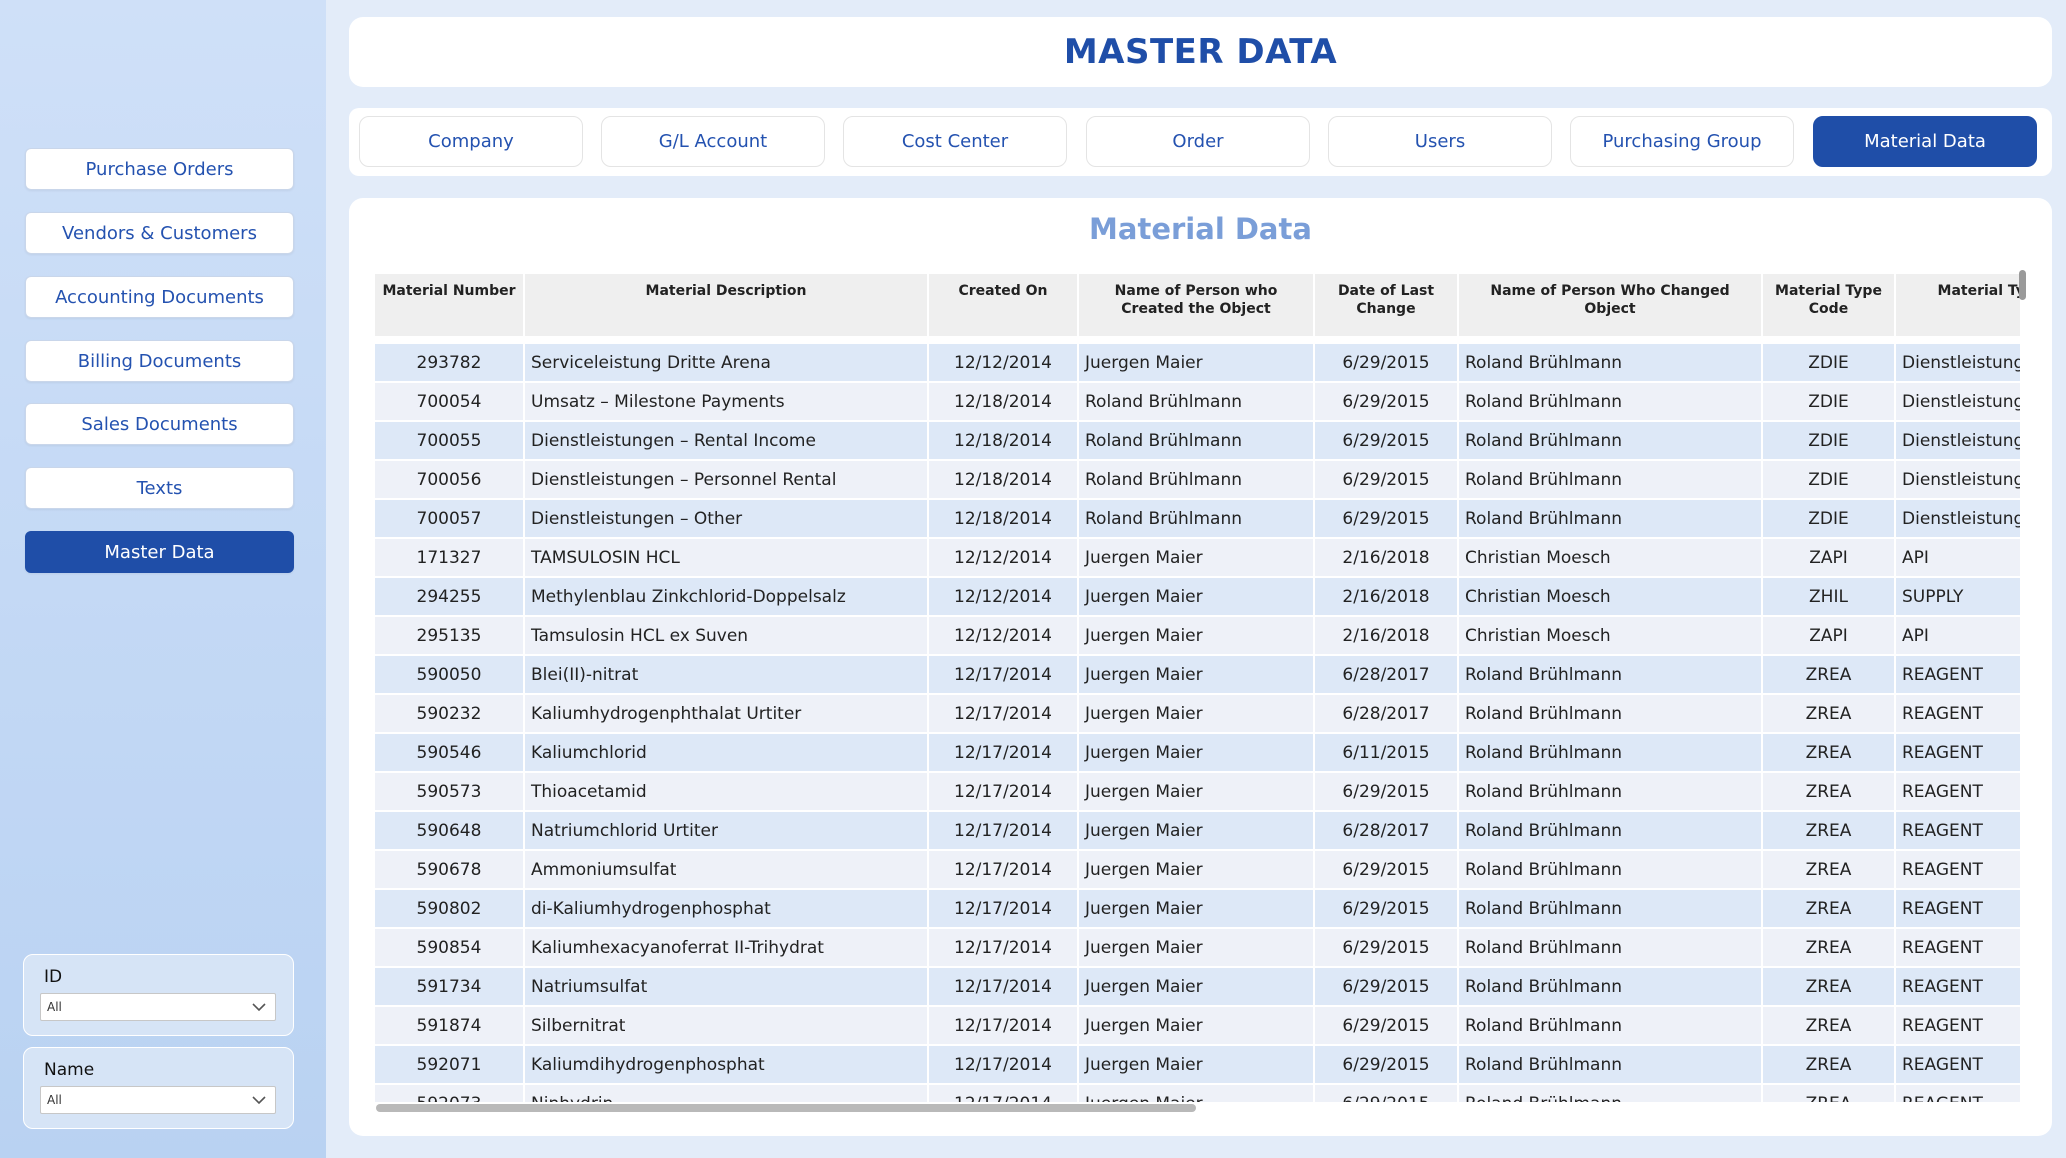 This screenshot has height=1158, width=2066. Describe the element at coordinates (449, 752) in the screenshot. I see `table-cell: 590546` at that location.